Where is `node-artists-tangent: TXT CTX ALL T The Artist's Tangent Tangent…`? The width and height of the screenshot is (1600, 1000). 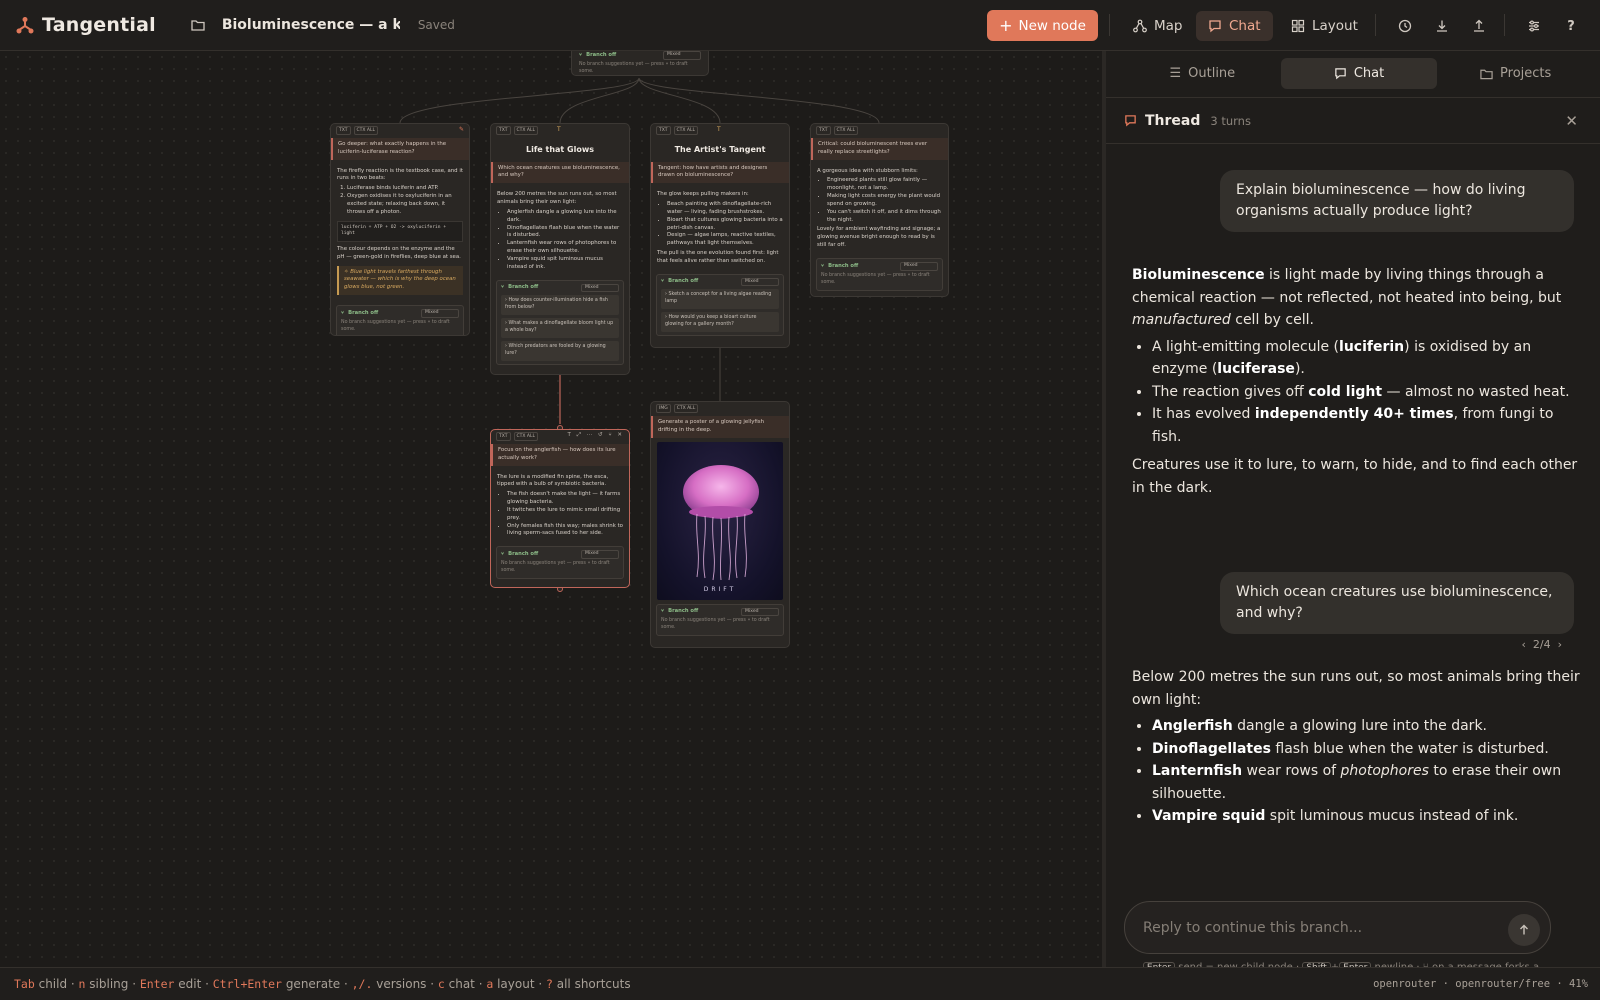
node-artists-tangent: TXT CTX ALL T The Artist's Tangent Tangent… is located at coordinates (720, 235).